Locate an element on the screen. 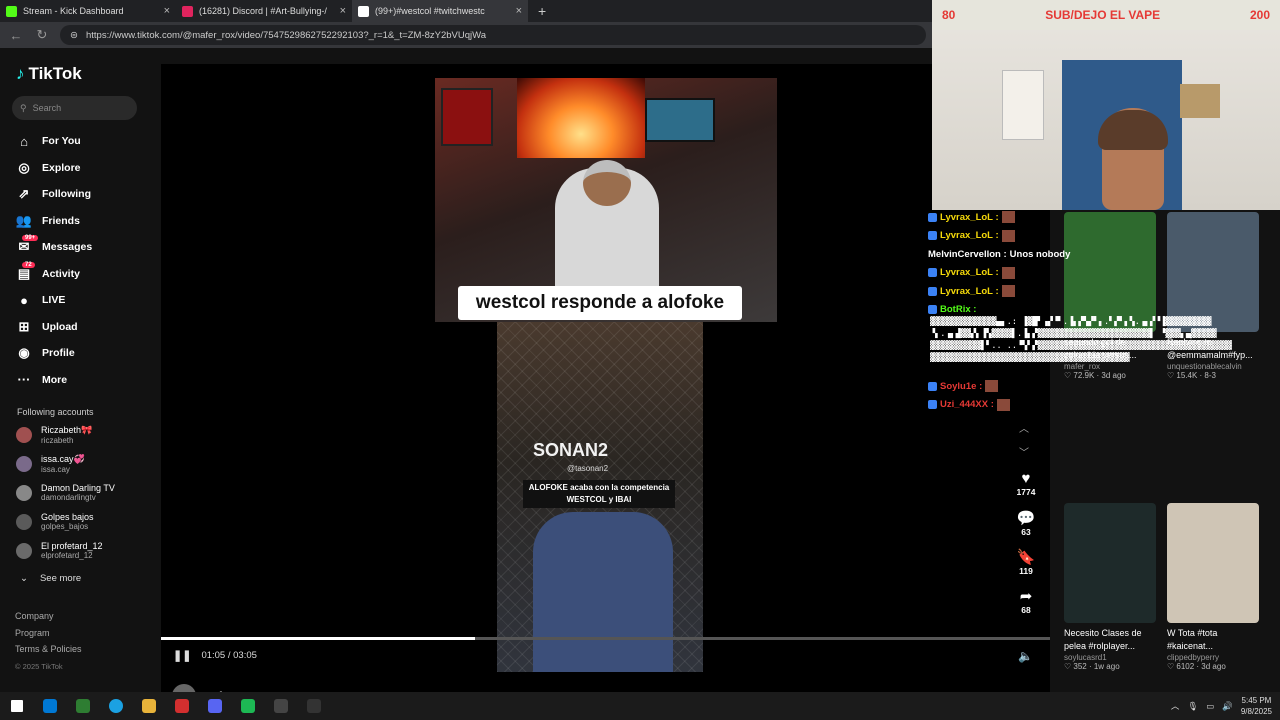 This screenshot has height=720, width=1280. following-account: El profetard_12 elprofetard_12 is located at coordinates (65, 550).